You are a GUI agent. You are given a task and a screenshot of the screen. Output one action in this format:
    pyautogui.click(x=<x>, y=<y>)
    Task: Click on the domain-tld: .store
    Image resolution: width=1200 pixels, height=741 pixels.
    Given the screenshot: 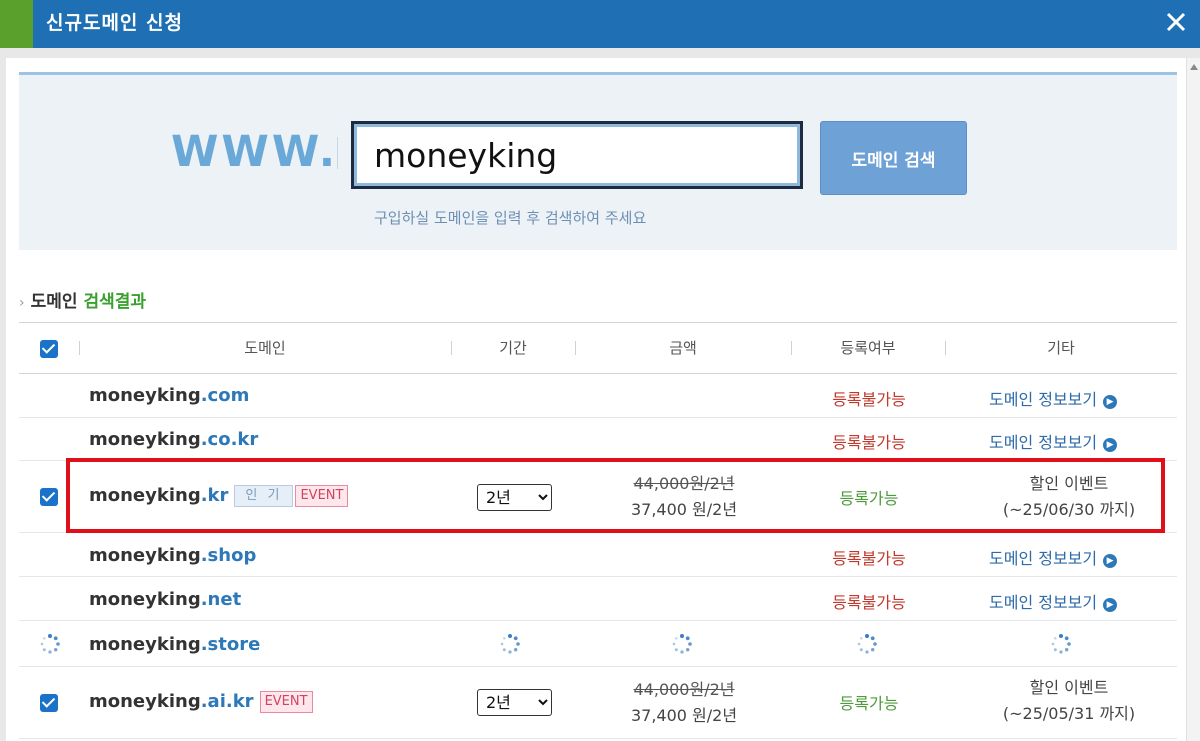 What is the action you would take?
    pyautogui.click(x=230, y=644)
    